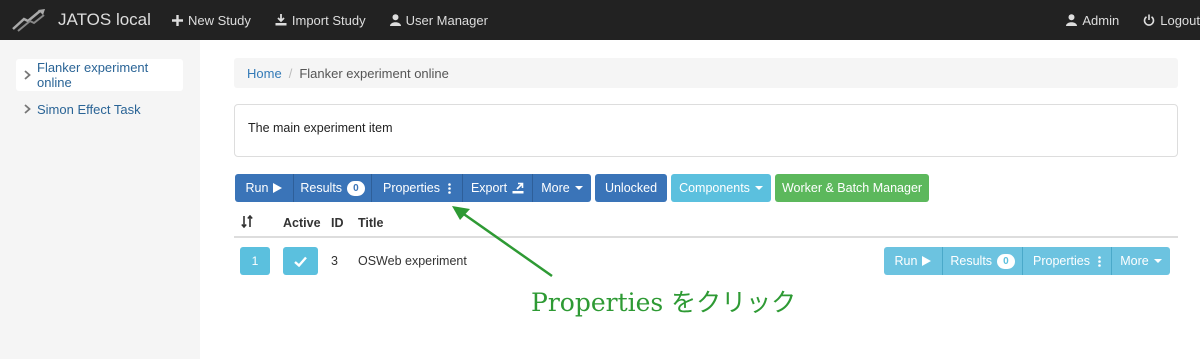 The width and height of the screenshot is (1200, 359). Describe the element at coordinates (714, 188) in the screenshot. I see `components-label: Components` at that location.